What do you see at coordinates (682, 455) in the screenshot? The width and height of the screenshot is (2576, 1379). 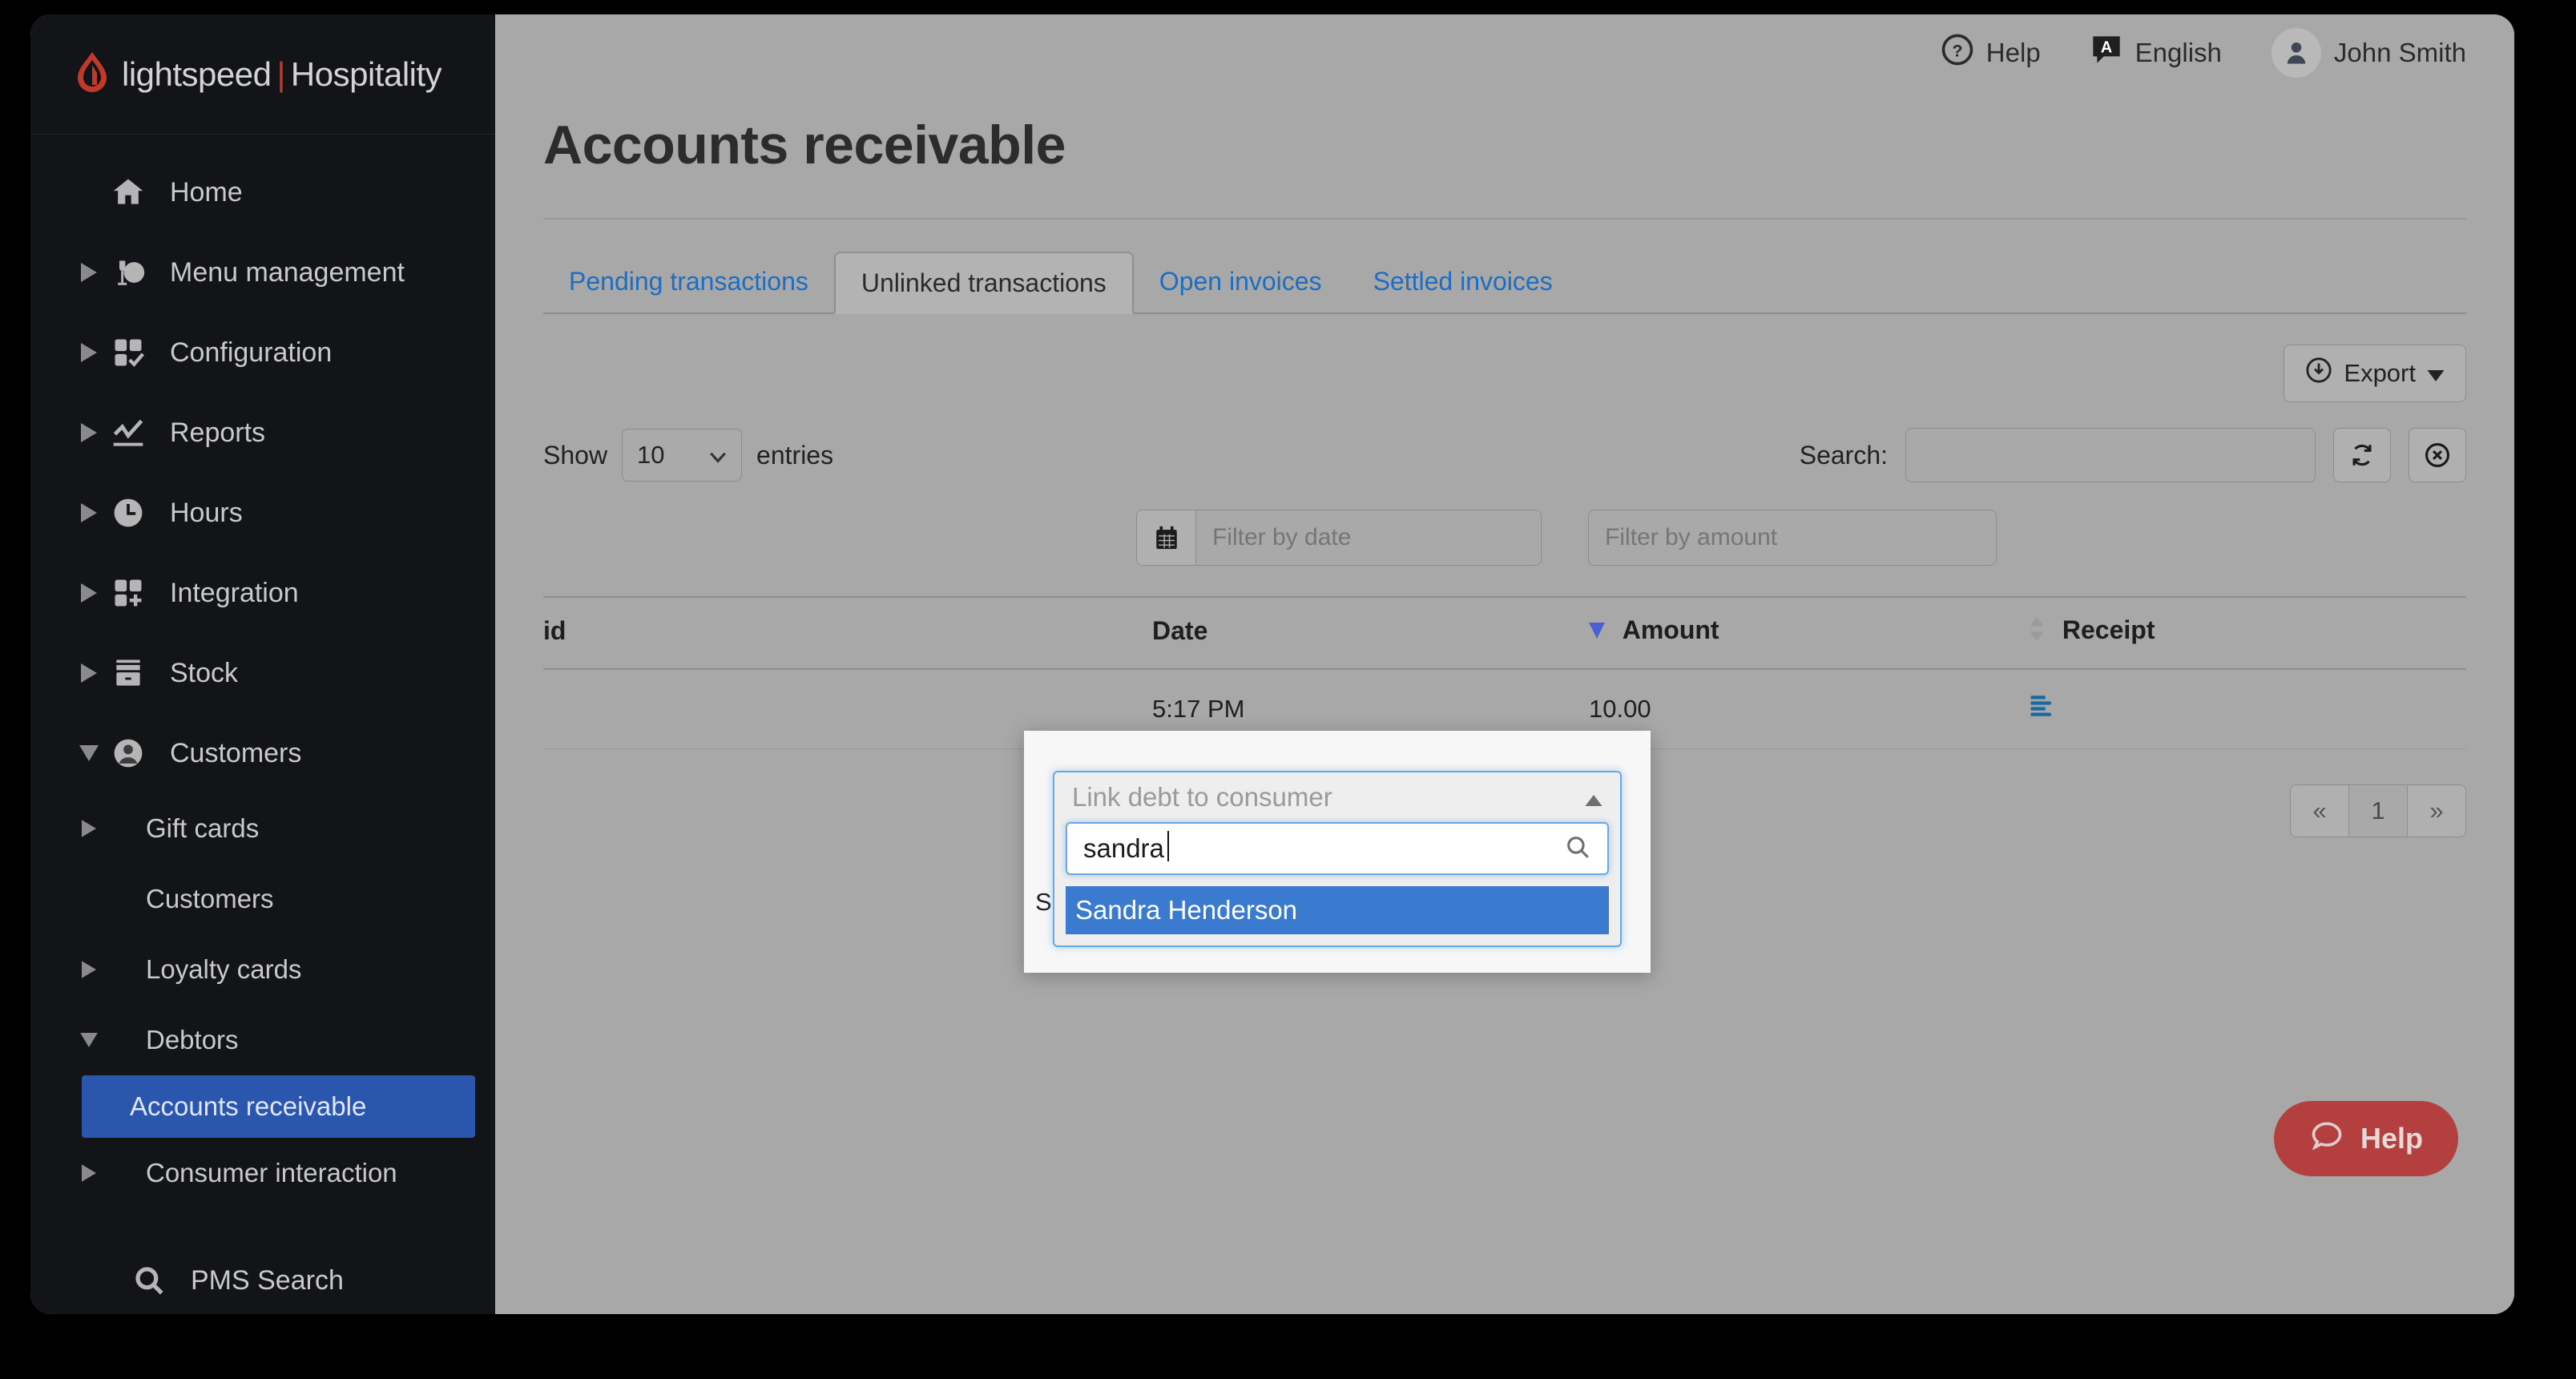 I see `page-size-select: 10` at bounding box center [682, 455].